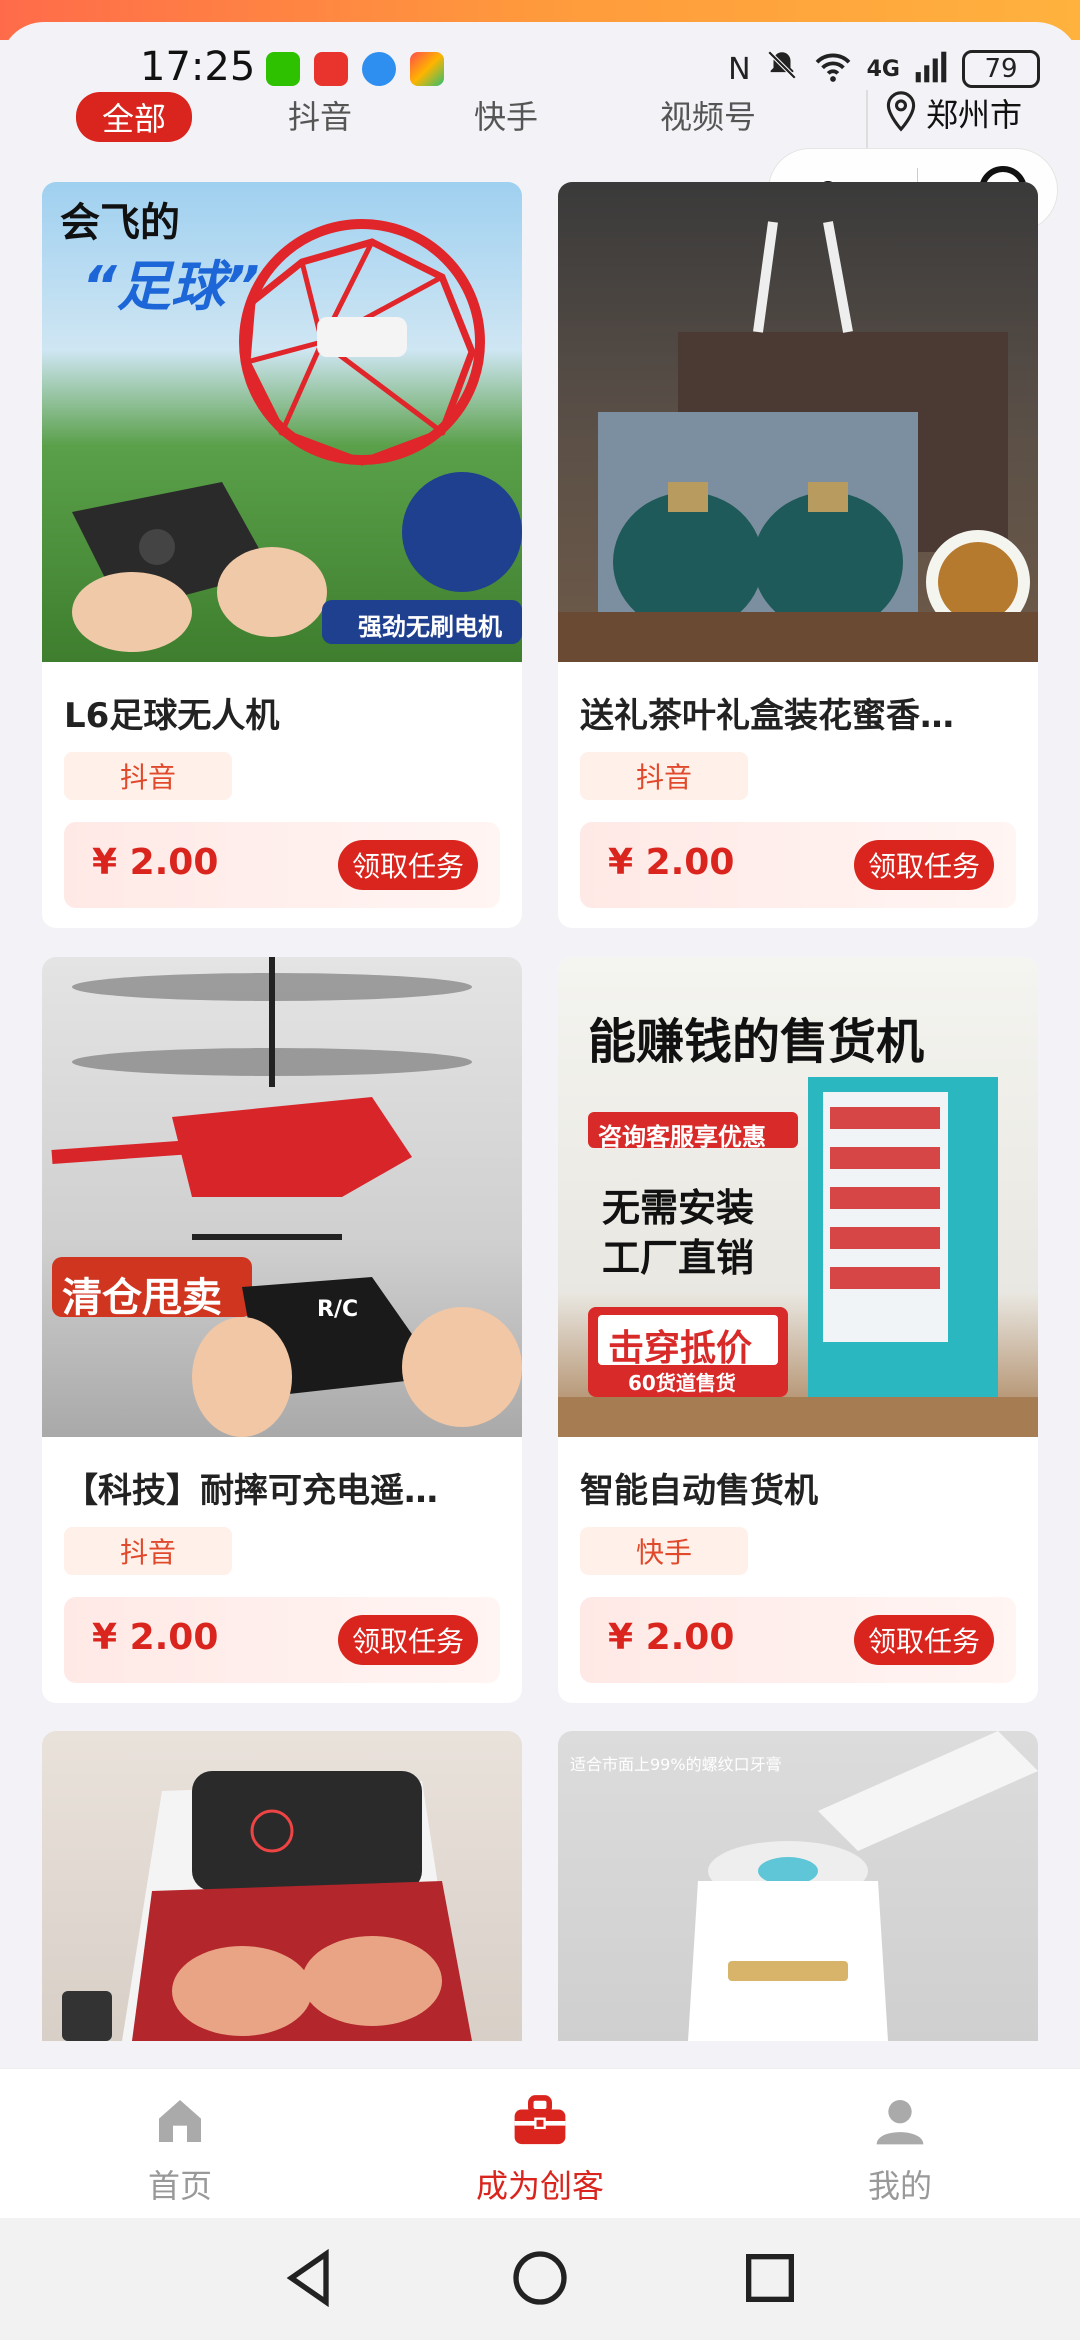 The width and height of the screenshot is (1080, 2340). I want to click on location-selector: 郑州市, so click(953, 113).